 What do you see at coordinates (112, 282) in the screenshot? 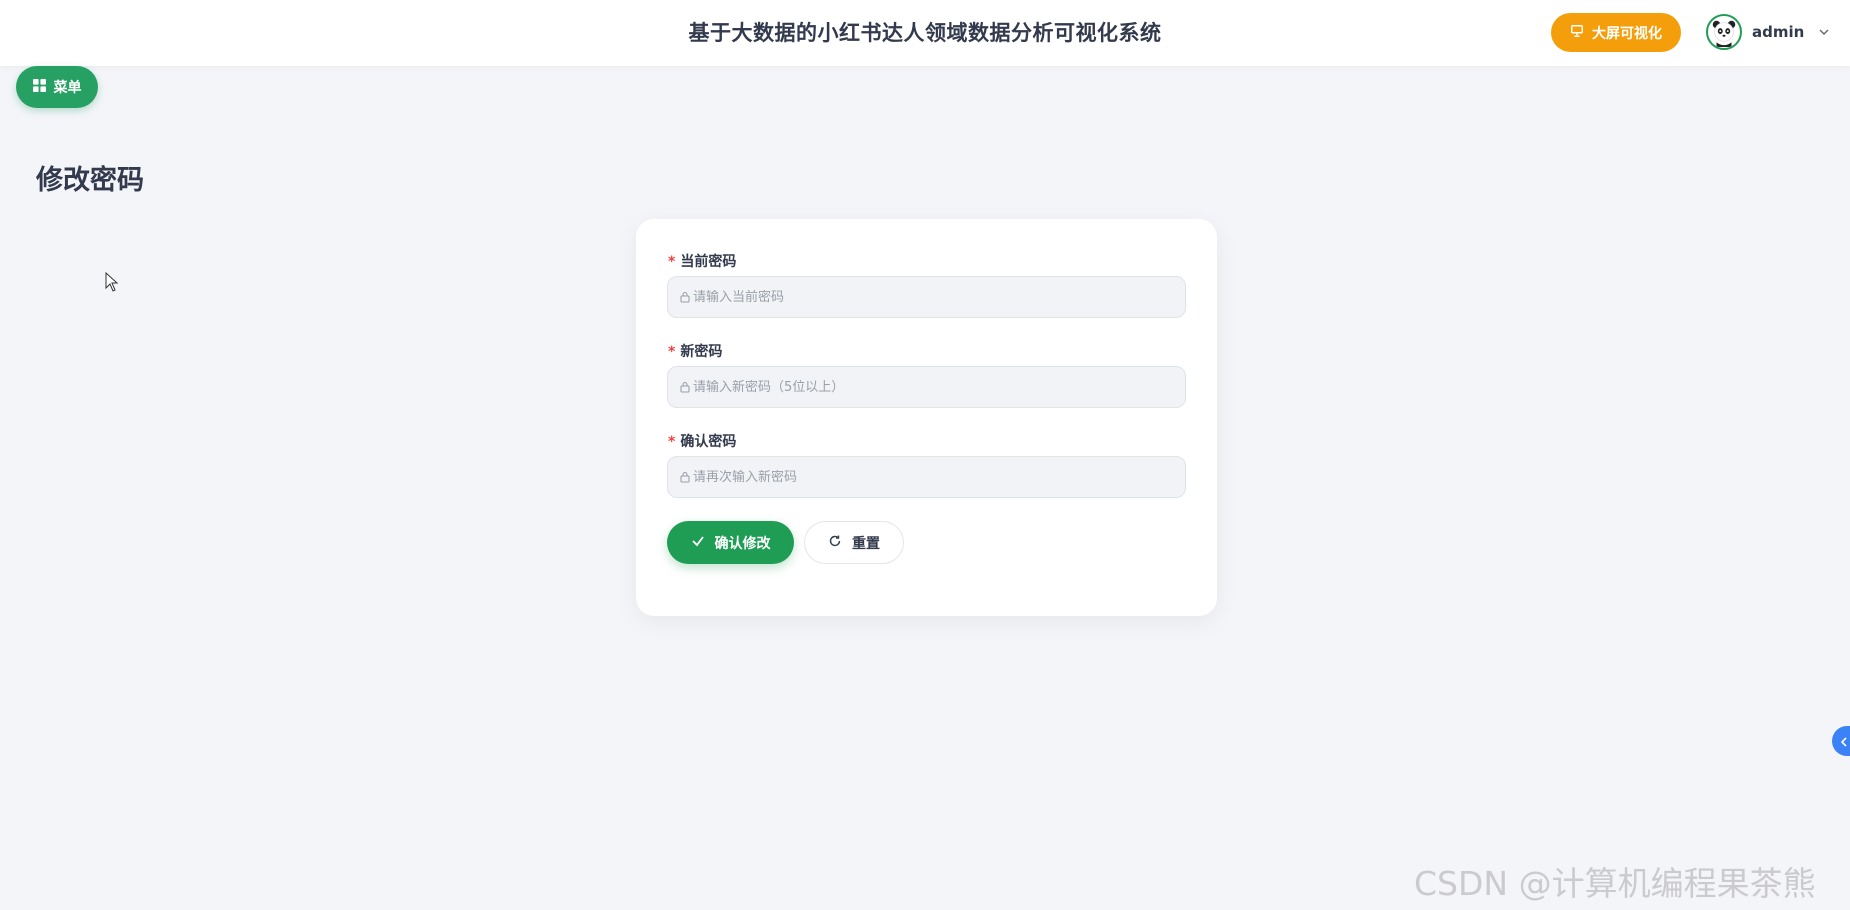
I see `mouse-cursor-icon` at bounding box center [112, 282].